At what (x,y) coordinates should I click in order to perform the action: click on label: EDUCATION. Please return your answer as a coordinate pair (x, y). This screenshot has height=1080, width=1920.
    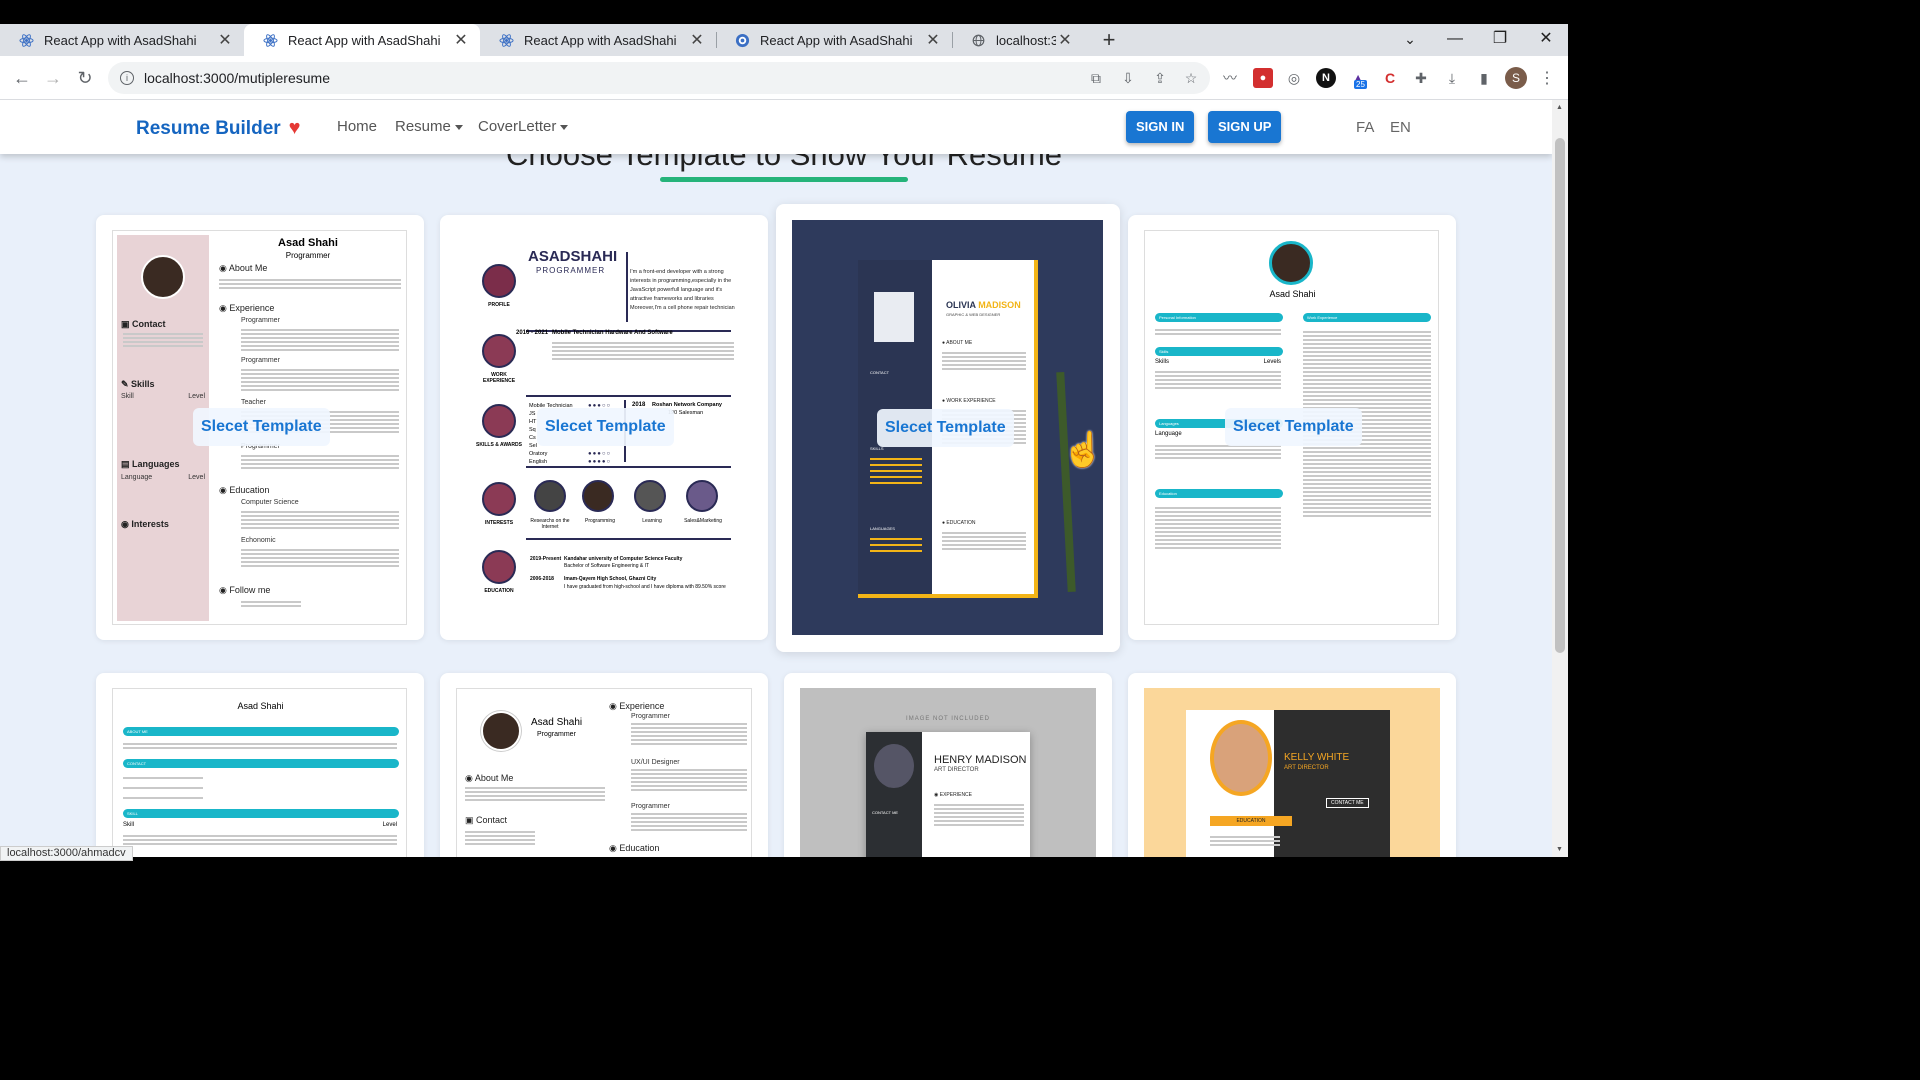
    Looking at the image, I should click on (961, 523).